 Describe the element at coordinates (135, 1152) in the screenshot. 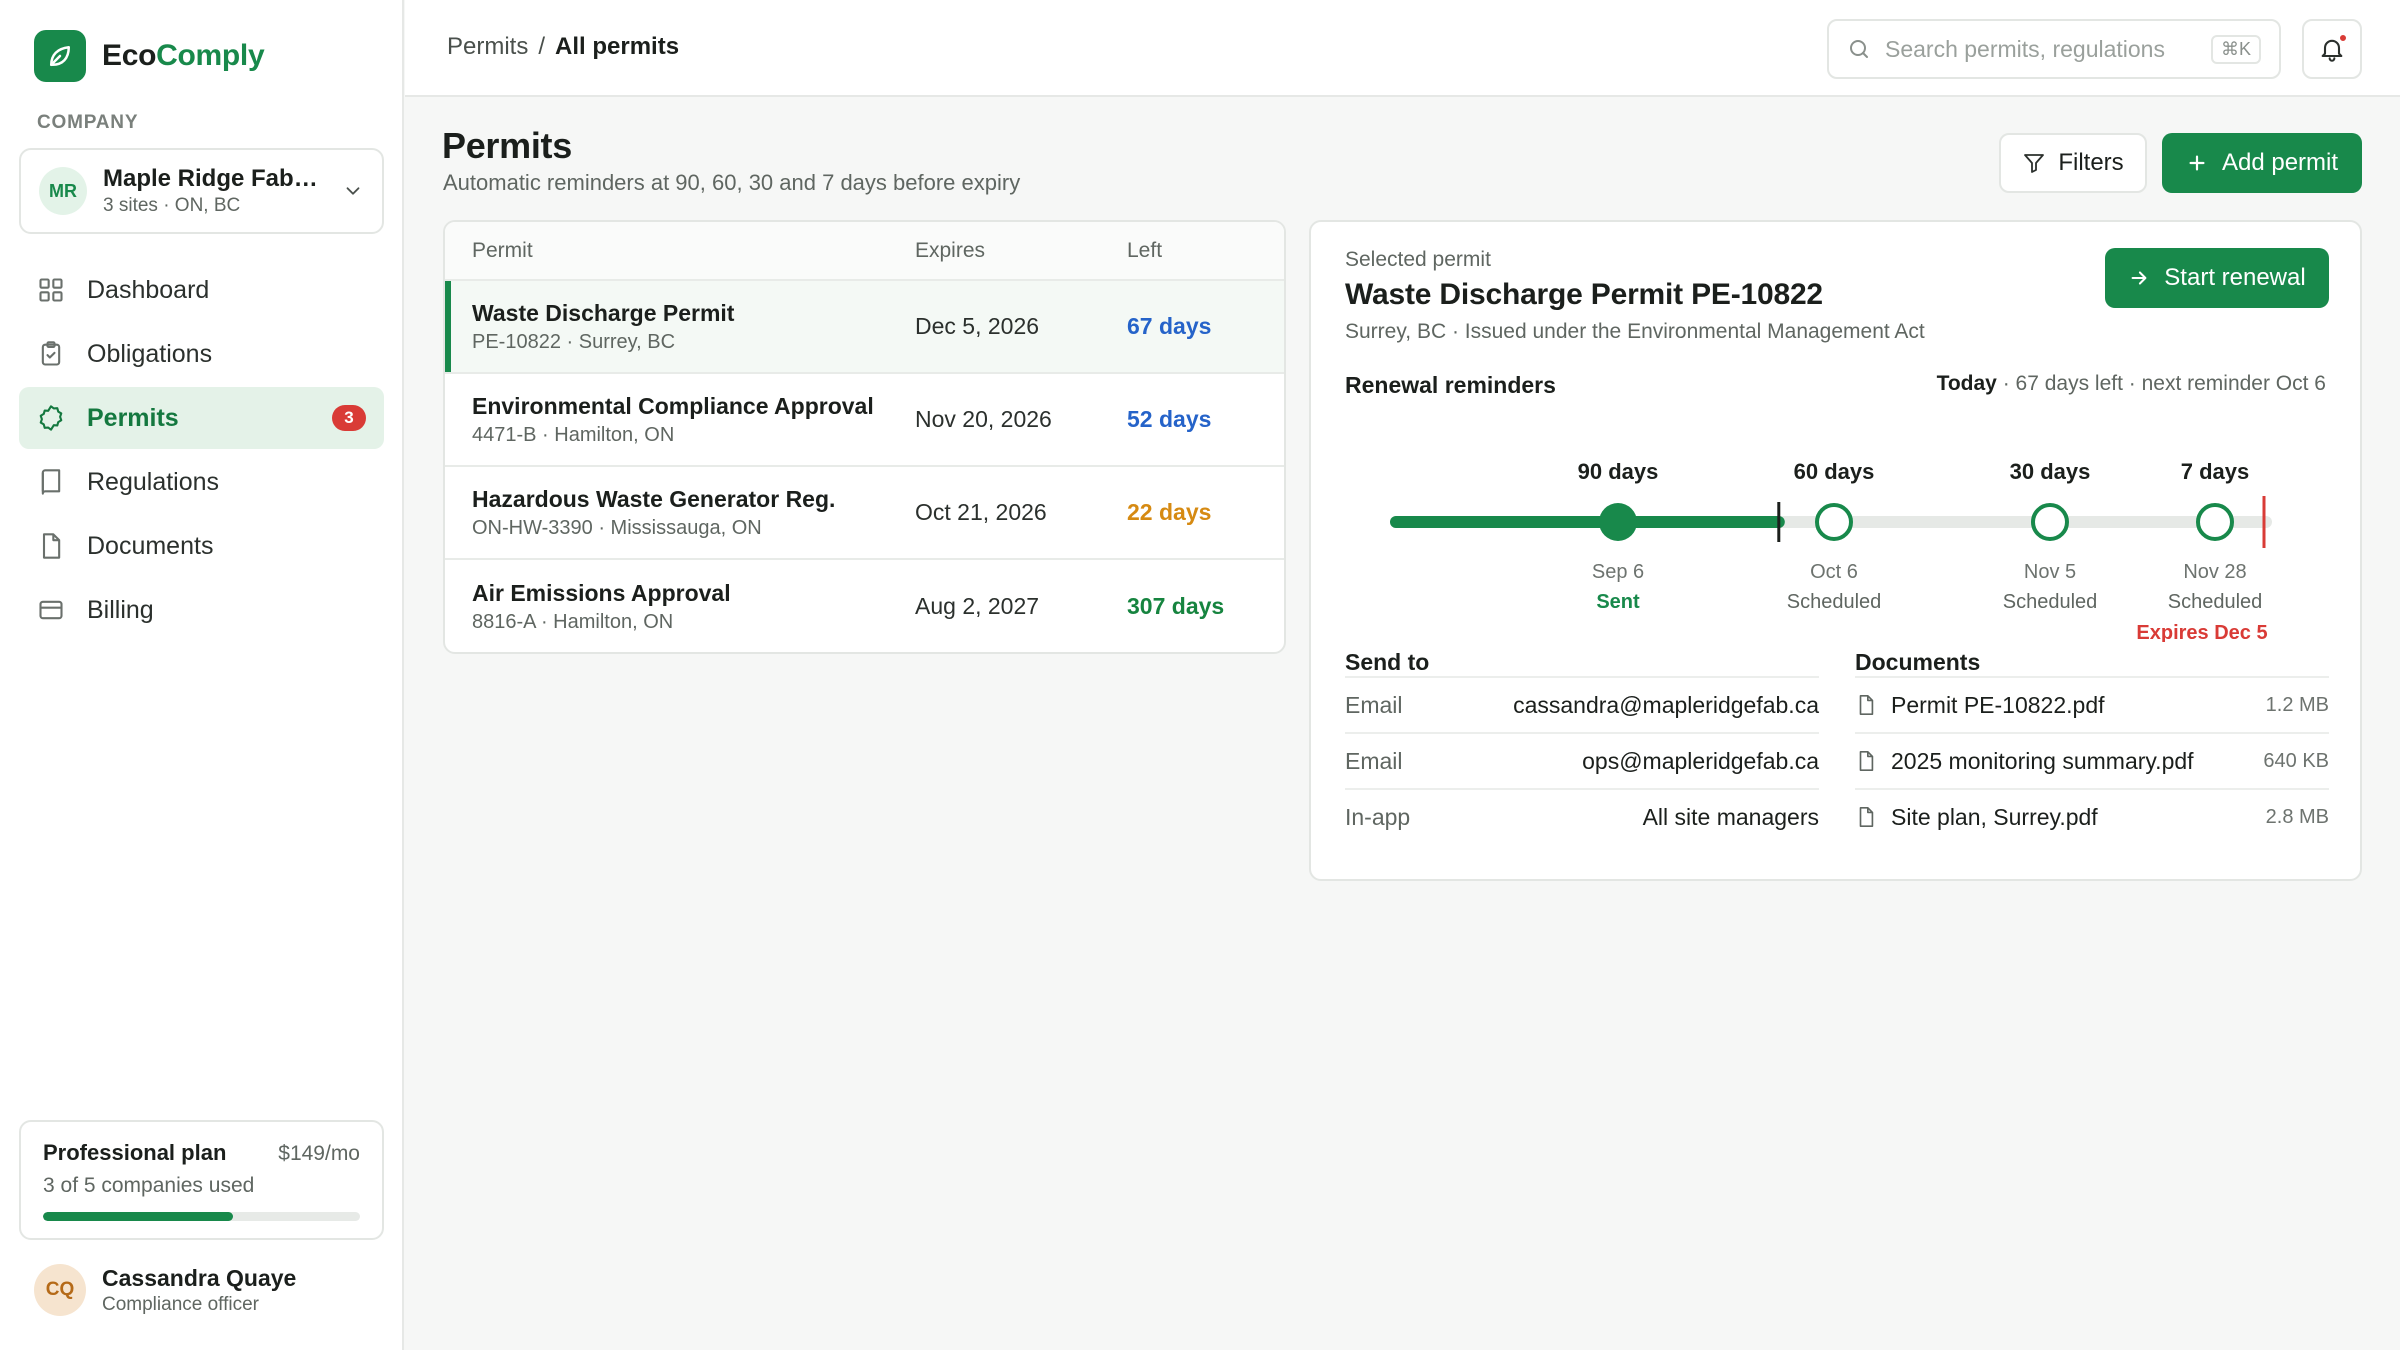

I see `plan-name: Professional plan` at that location.